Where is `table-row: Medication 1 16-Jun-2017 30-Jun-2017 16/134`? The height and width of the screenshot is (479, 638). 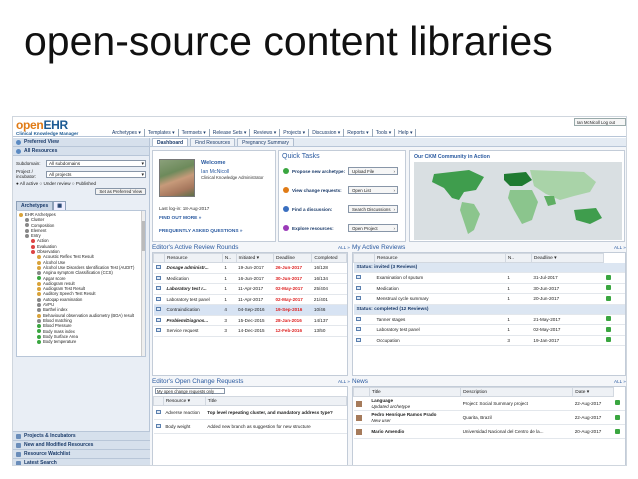
table-row: Medication 1 16-Jun-2017 30-Jun-2017 16/134 is located at coordinates (250, 278).